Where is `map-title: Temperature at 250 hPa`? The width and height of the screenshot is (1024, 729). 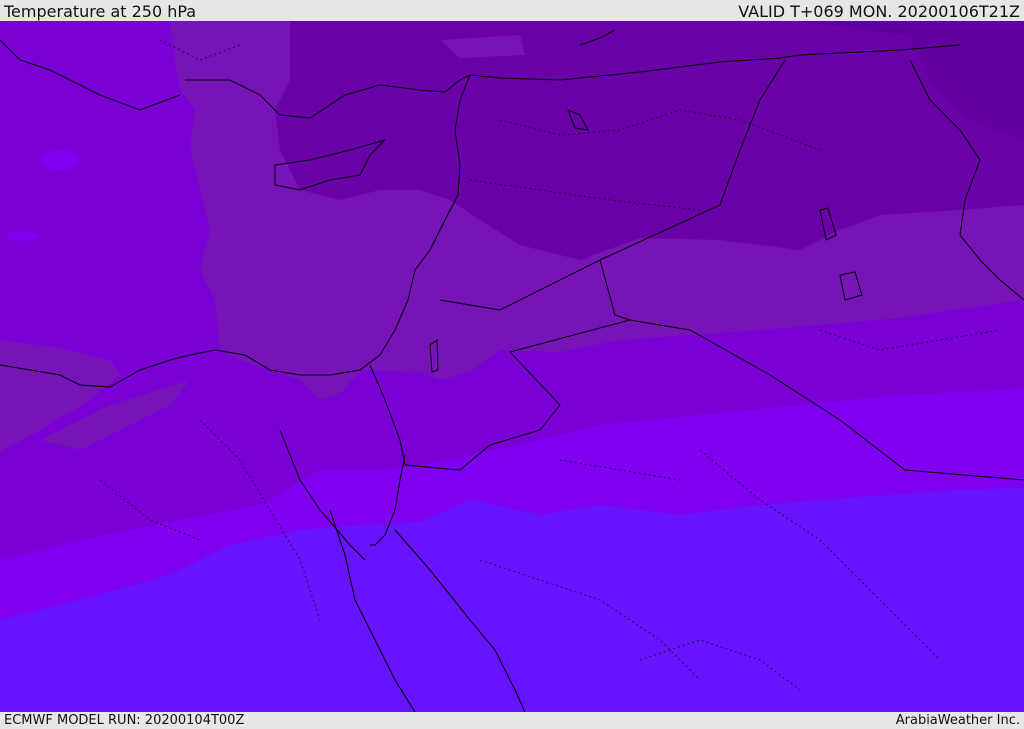
map-title: Temperature at 250 hPa is located at coordinates (100, 11).